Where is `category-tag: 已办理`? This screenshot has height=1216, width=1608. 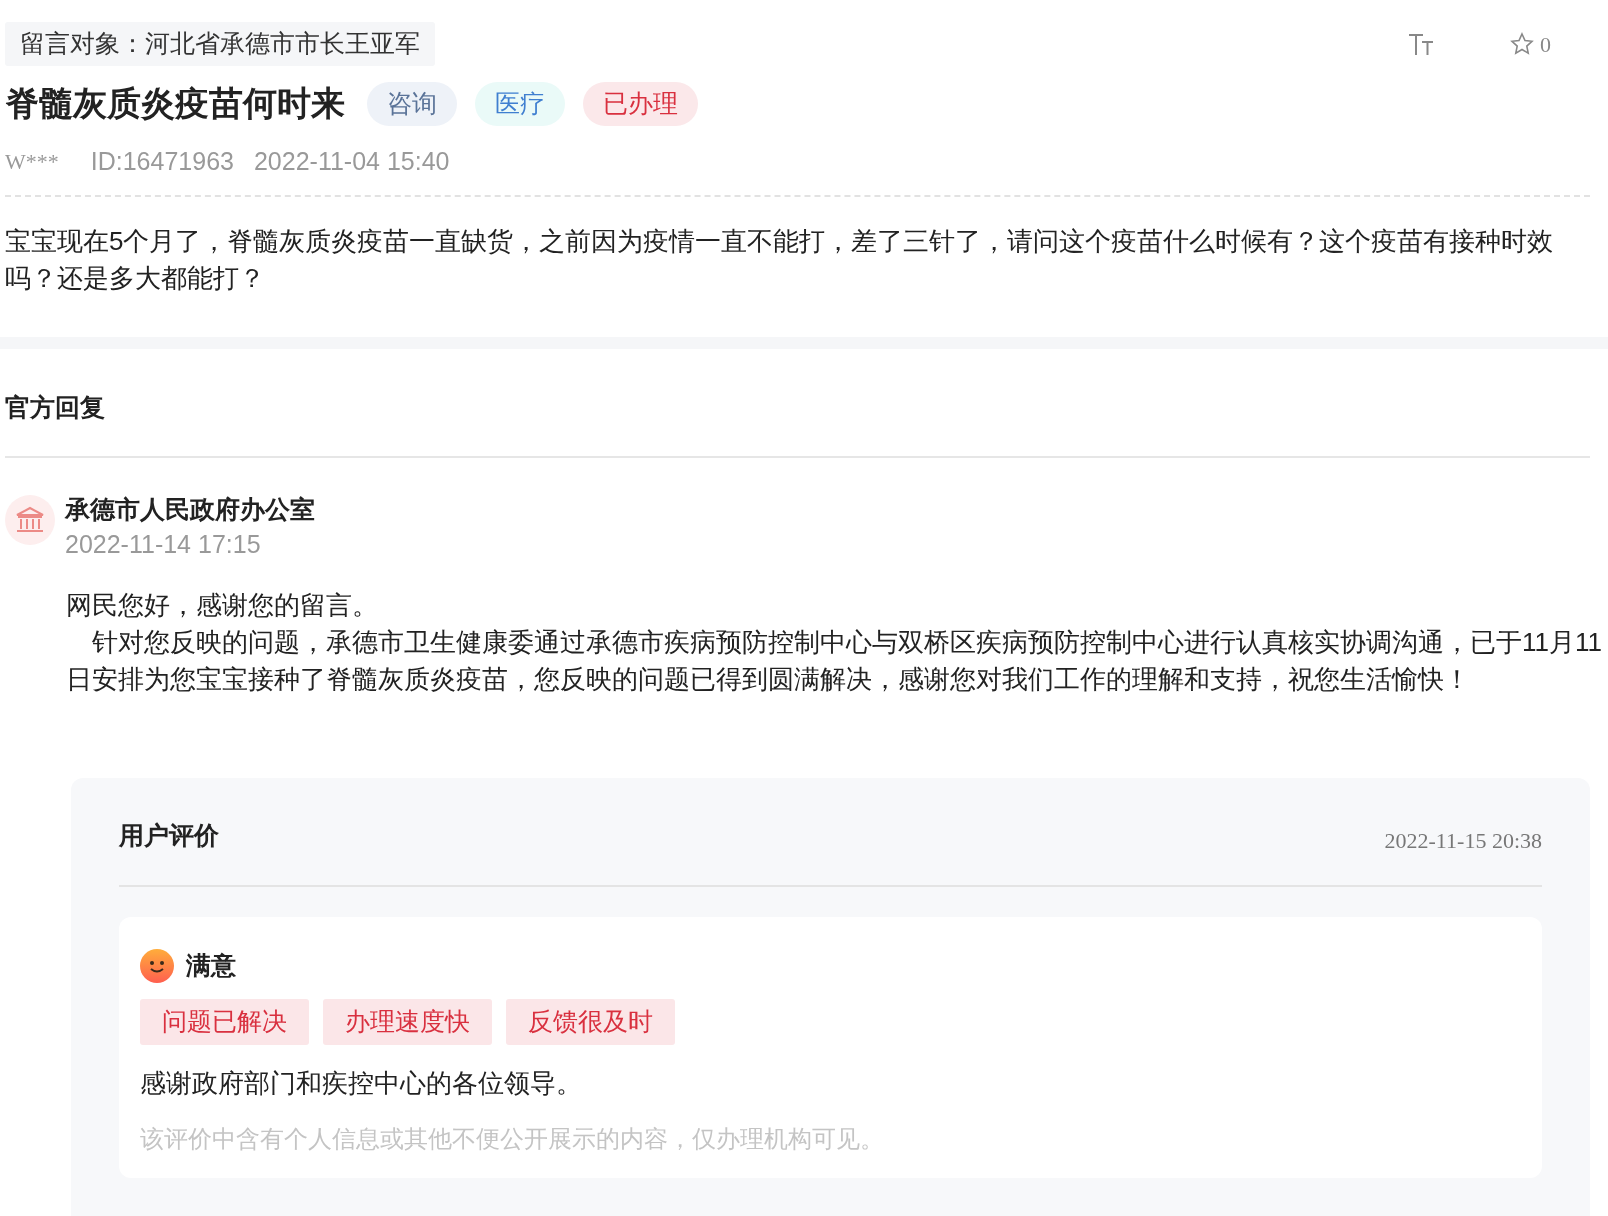 category-tag: 已办理 is located at coordinates (640, 103).